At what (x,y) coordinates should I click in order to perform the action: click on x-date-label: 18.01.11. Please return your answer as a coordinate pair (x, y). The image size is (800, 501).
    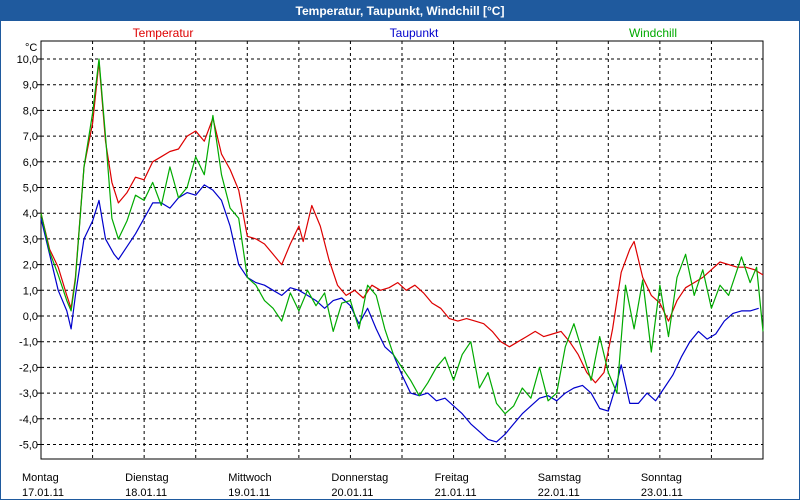
    Looking at the image, I should click on (146, 493).